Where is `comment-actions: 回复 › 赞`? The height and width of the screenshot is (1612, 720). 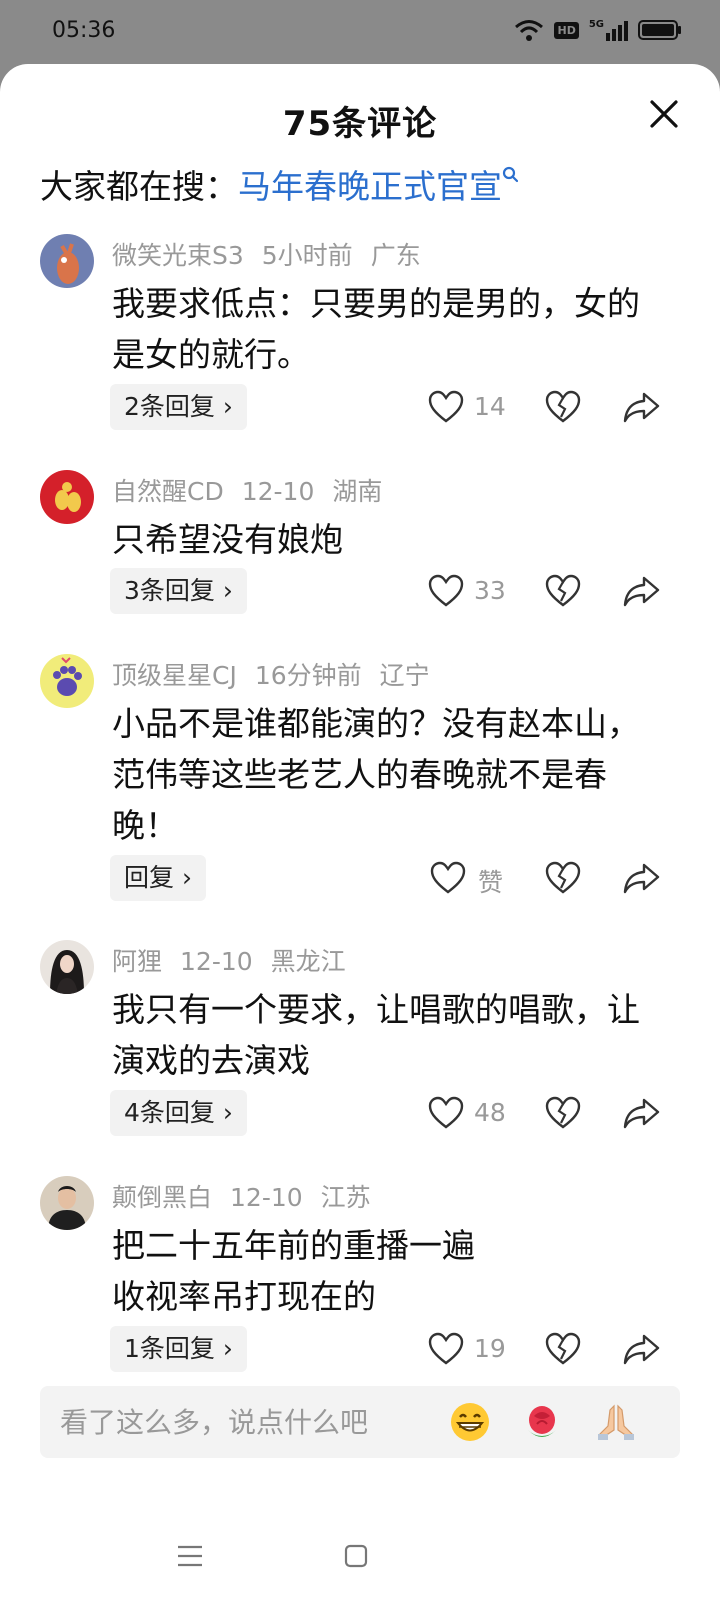 comment-actions: 回复 › 赞 is located at coordinates (360, 879).